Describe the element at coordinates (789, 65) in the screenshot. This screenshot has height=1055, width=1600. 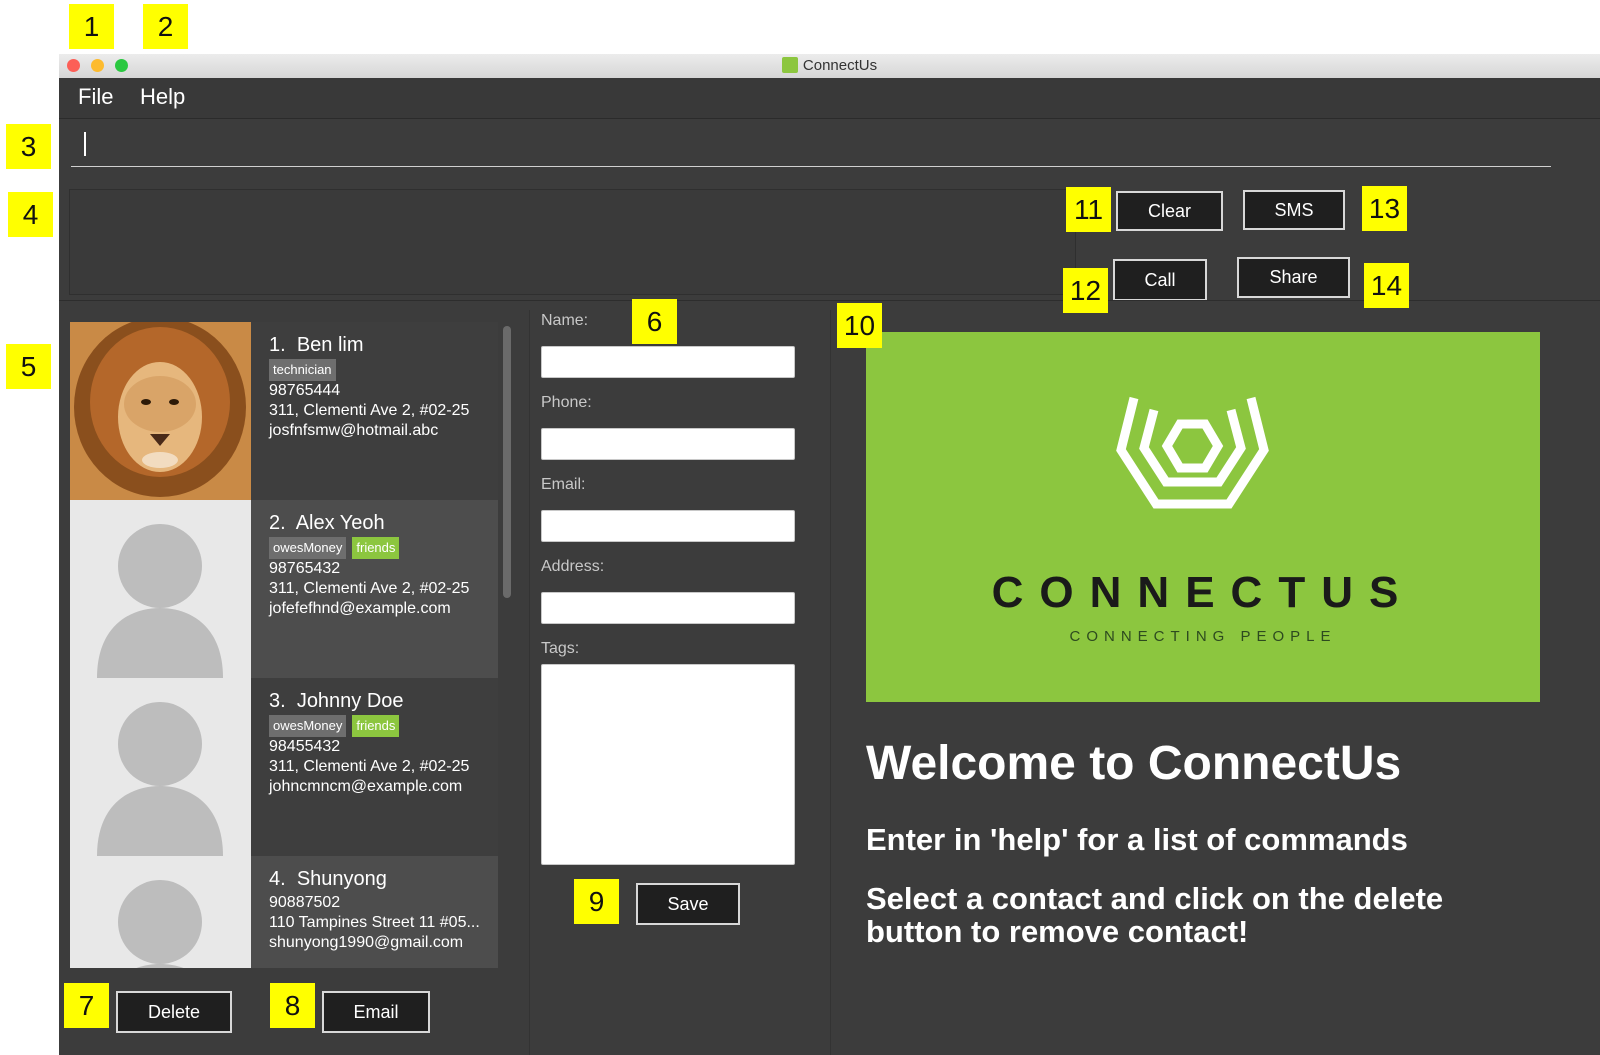
I see `app-logo-icon` at that location.